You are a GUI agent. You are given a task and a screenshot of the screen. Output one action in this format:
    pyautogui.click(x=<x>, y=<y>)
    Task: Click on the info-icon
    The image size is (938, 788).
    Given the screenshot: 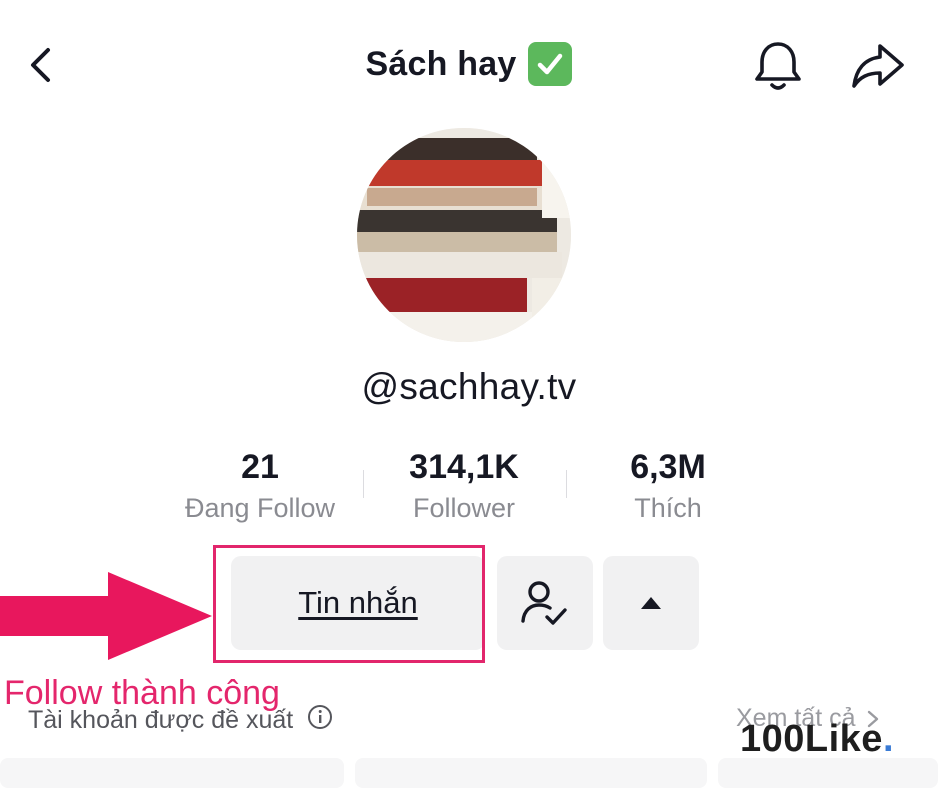 What is the action you would take?
    pyautogui.click(x=320, y=720)
    